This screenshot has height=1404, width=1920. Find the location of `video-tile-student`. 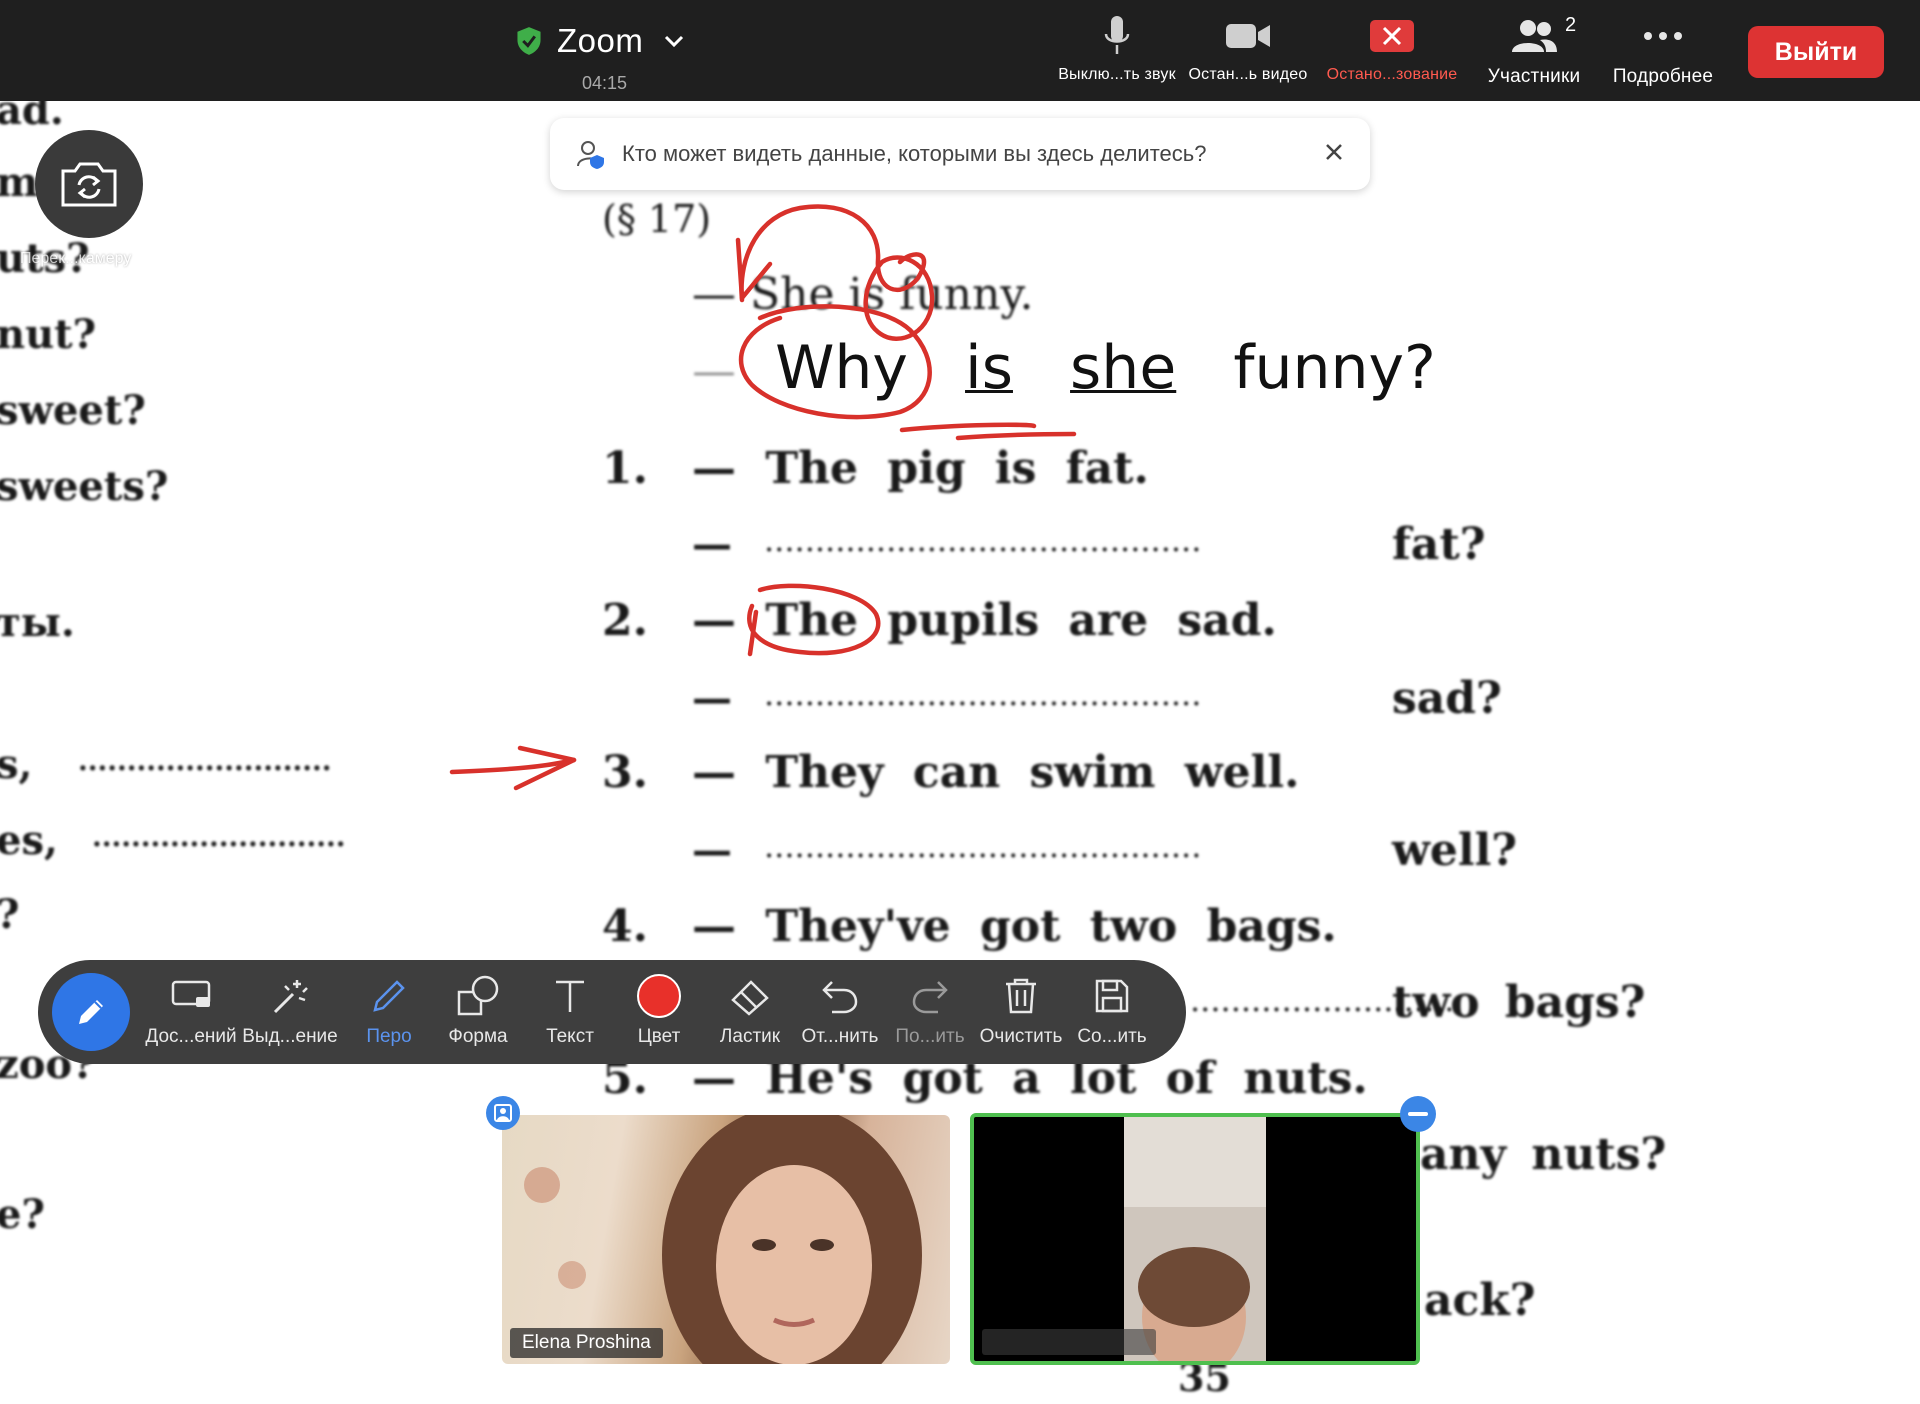

video-tile-student is located at coordinates (1195, 1239).